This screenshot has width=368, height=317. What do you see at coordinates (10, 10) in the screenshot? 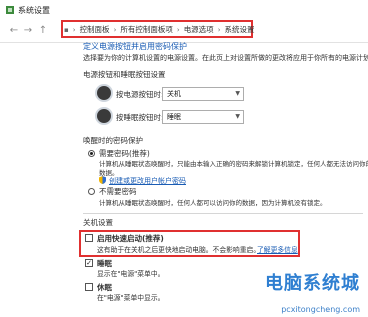
I see `power-options-icon` at bounding box center [10, 10].